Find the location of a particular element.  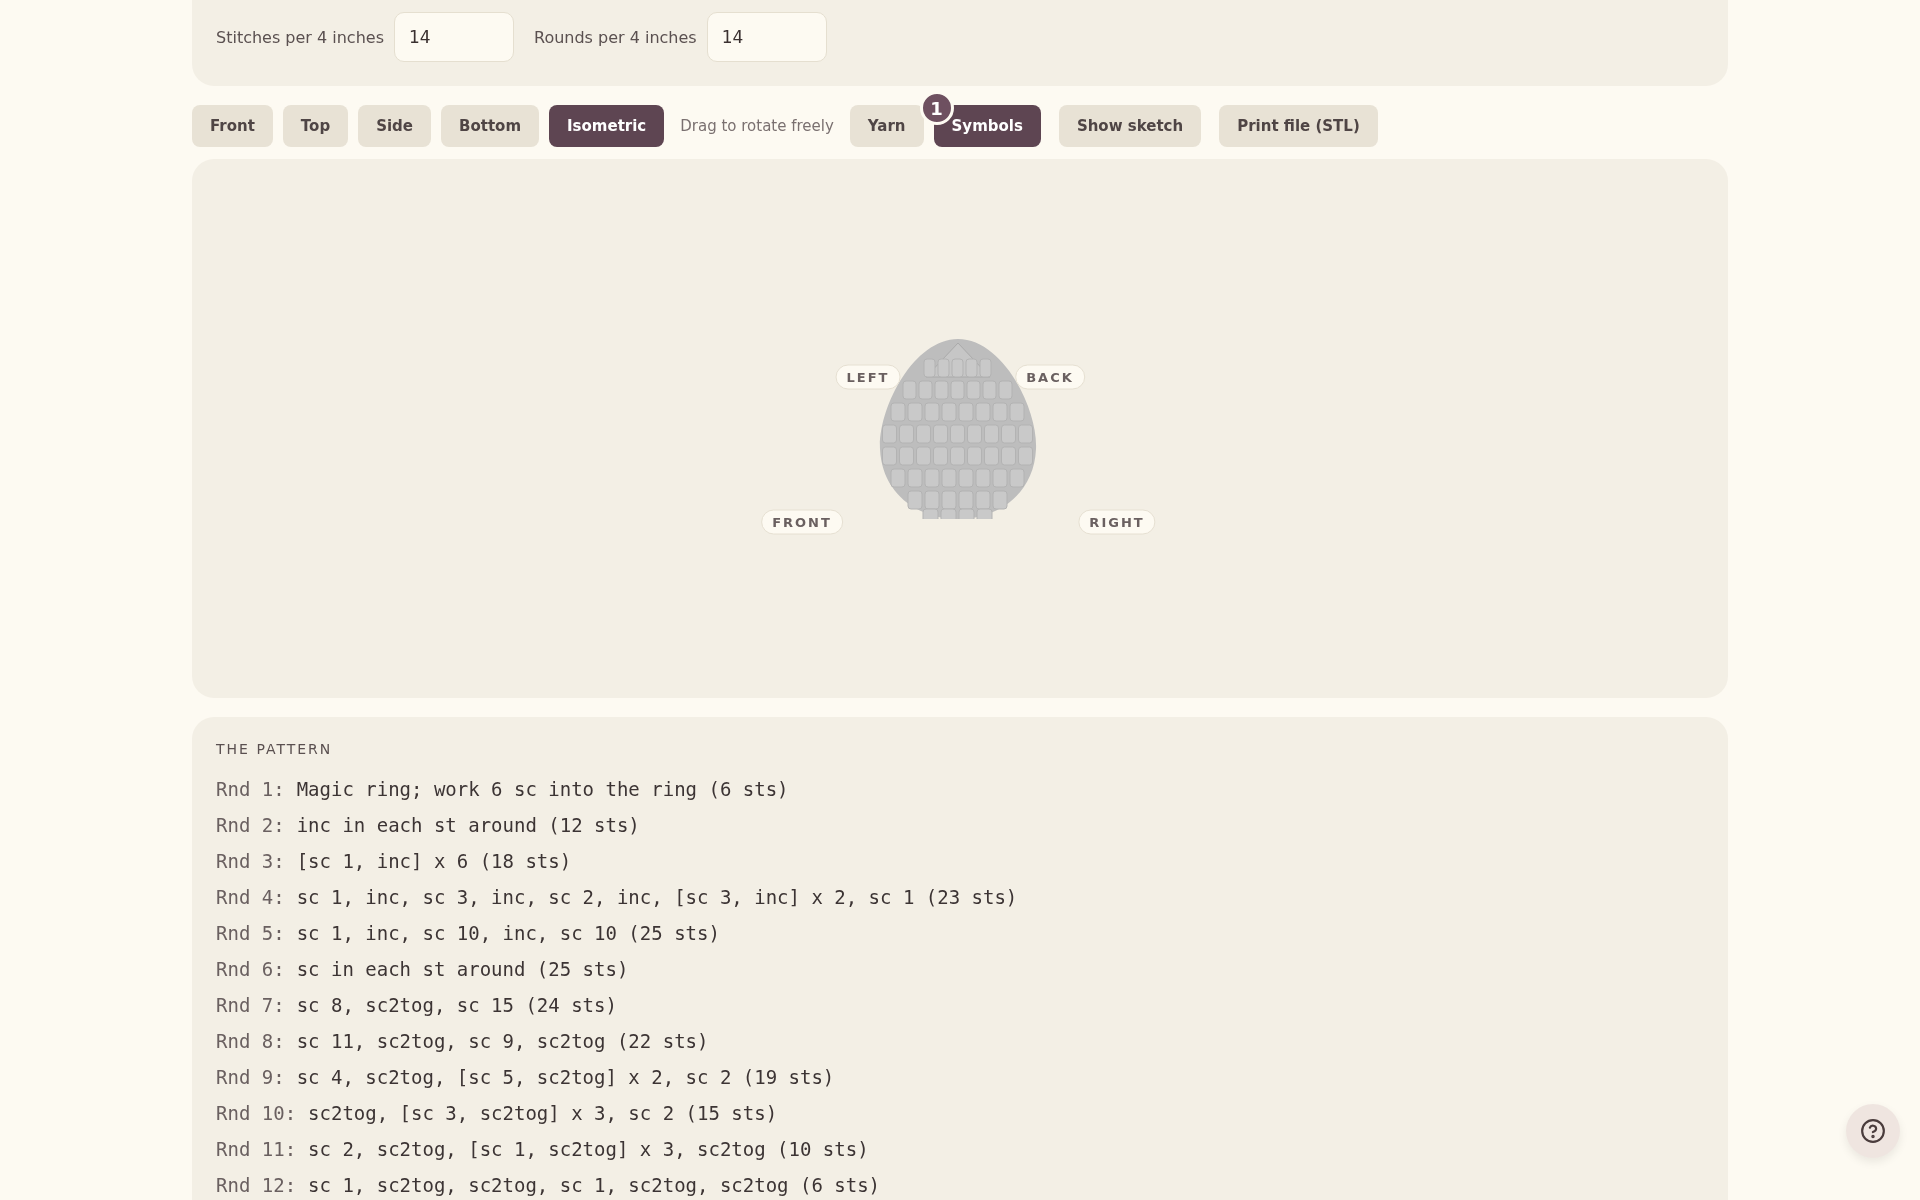

round-label: Rnd 5: is located at coordinates (250, 933).